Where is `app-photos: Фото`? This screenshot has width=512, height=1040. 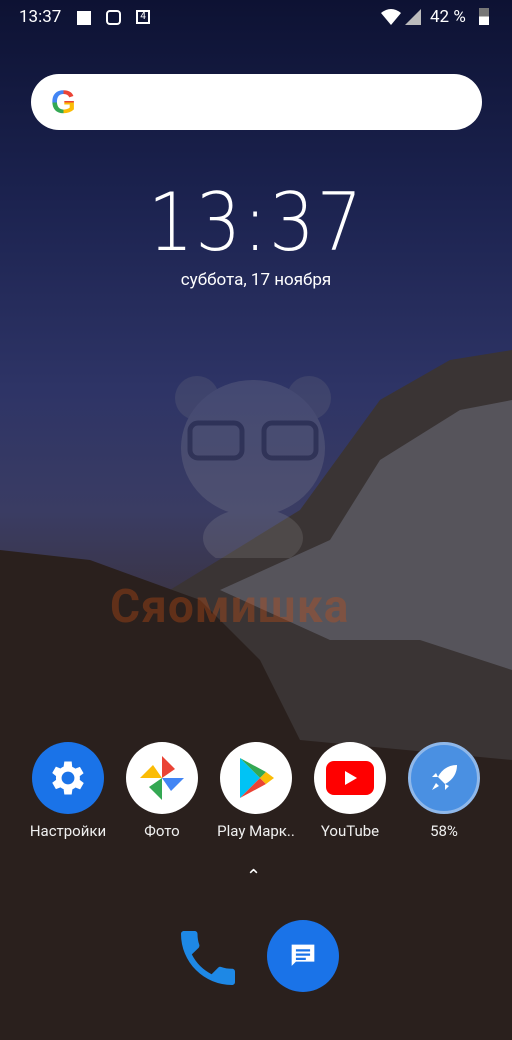 app-photos: Фото is located at coordinates (162, 791).